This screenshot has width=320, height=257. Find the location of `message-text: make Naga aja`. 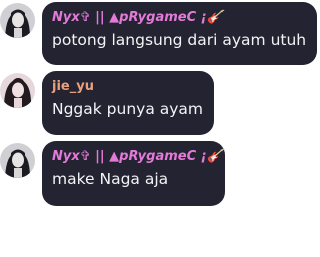

message-text: make Naga aja is located at coordinates (110, 179).